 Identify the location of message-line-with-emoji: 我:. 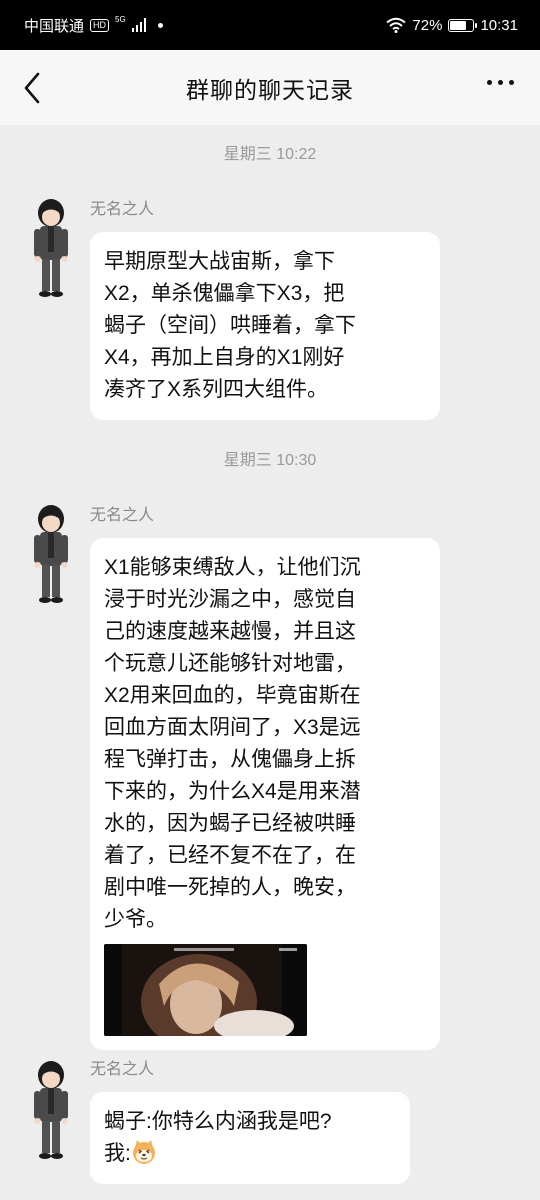
(250, 1154).